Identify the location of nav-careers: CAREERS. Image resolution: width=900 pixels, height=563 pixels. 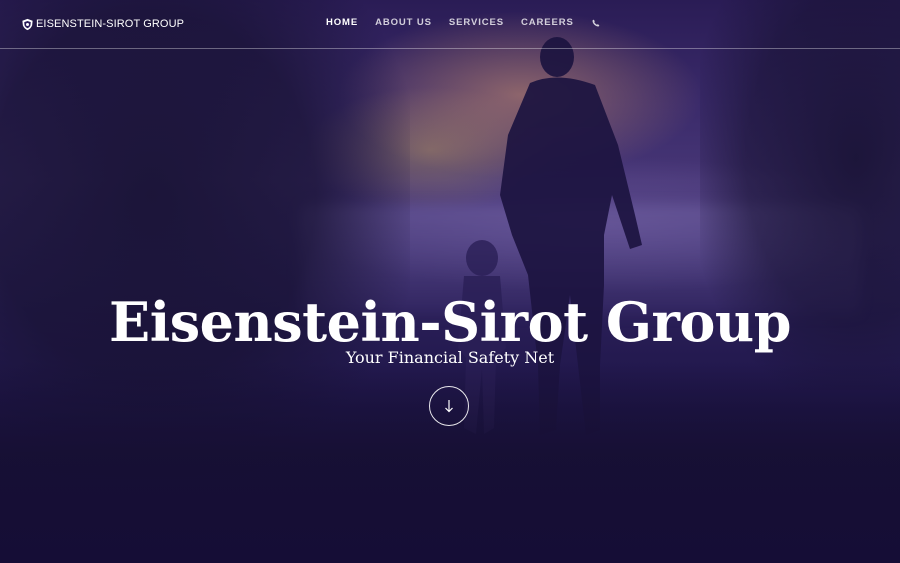
(547, 22).